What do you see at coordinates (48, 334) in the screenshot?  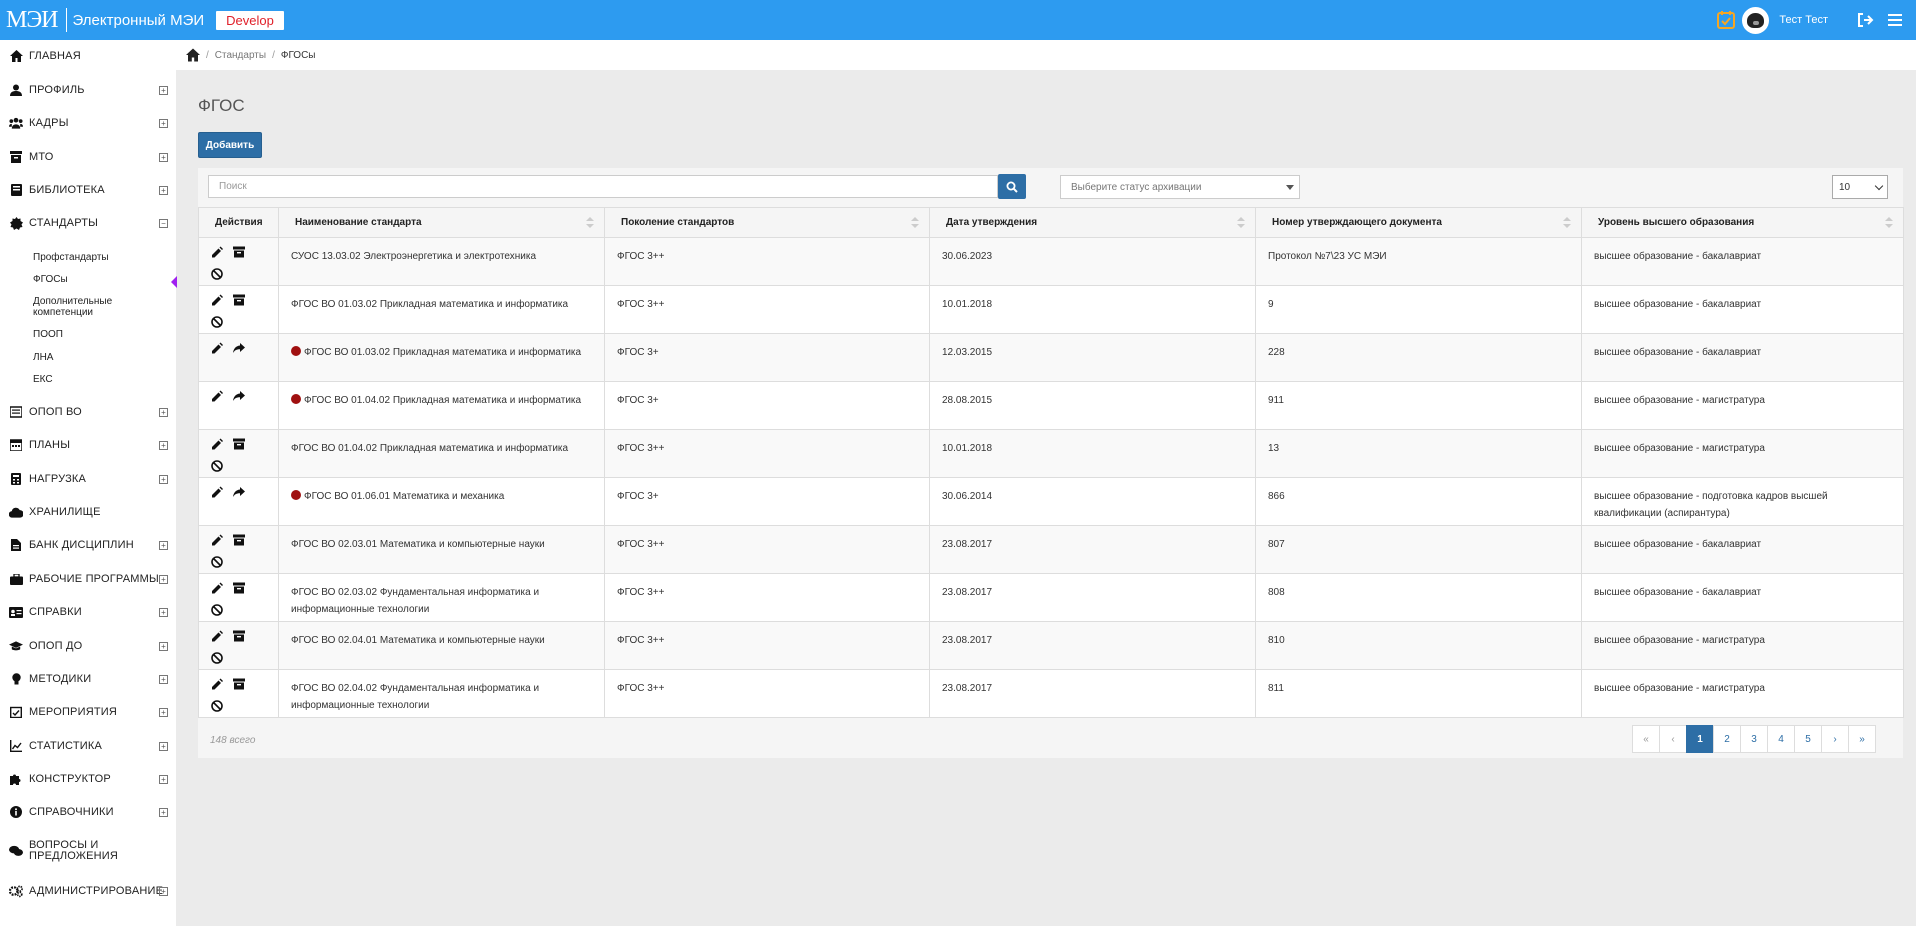 I see `sidebar-subitem-poop: ПООП` at bounding box center [48, 334].